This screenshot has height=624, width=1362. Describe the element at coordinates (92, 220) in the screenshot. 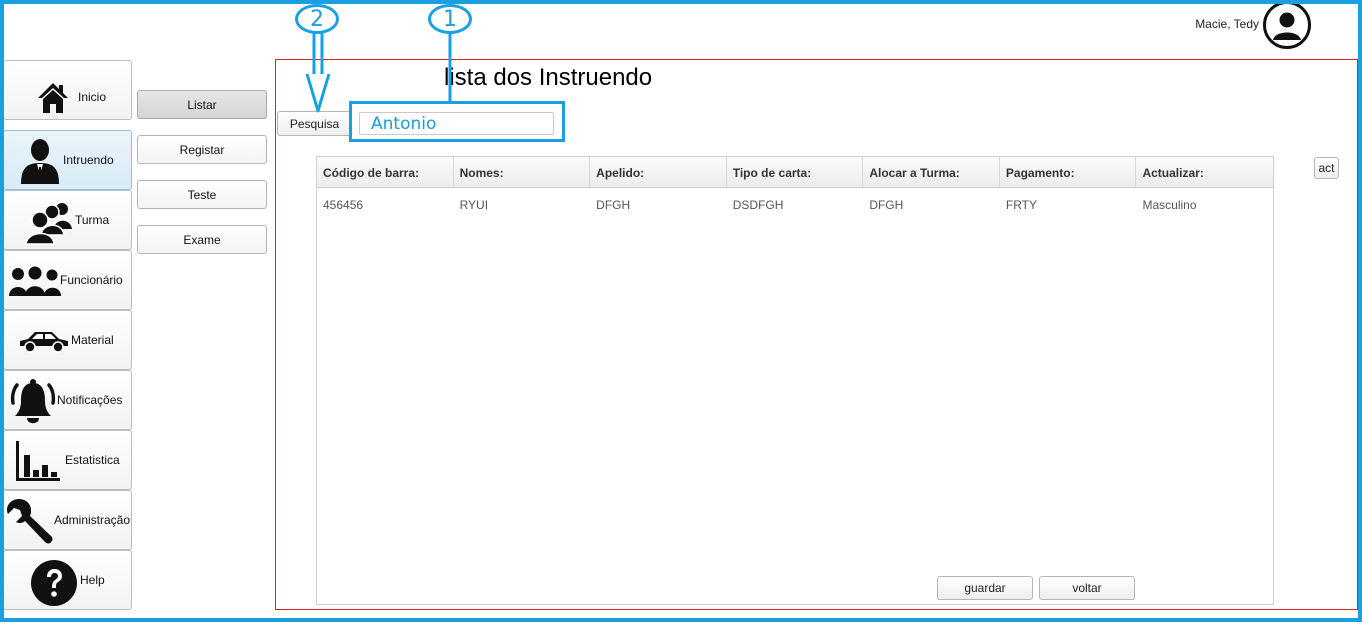

I see `nav-label: Turma` at that location.